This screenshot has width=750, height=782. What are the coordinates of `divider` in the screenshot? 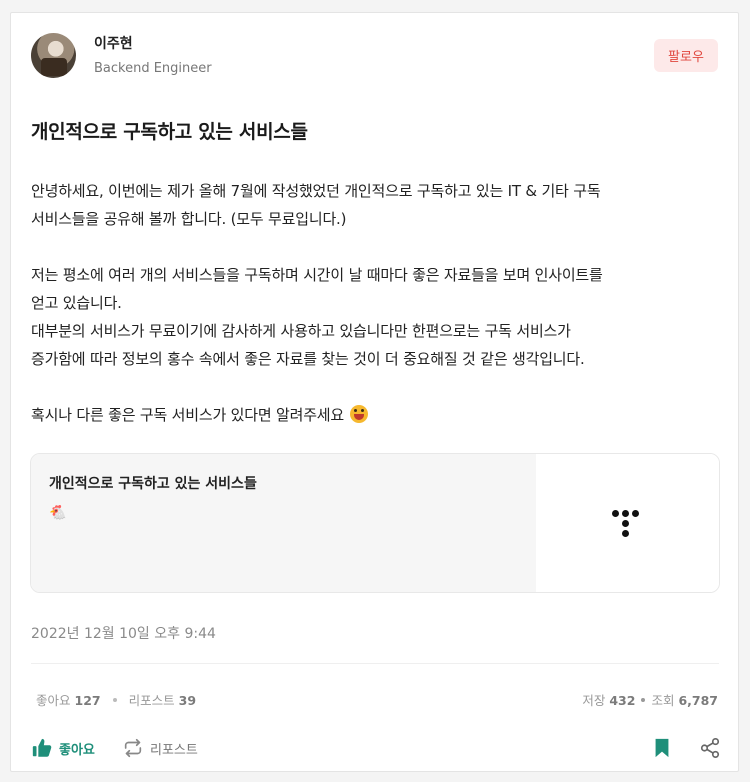 It's located at (375, 663).